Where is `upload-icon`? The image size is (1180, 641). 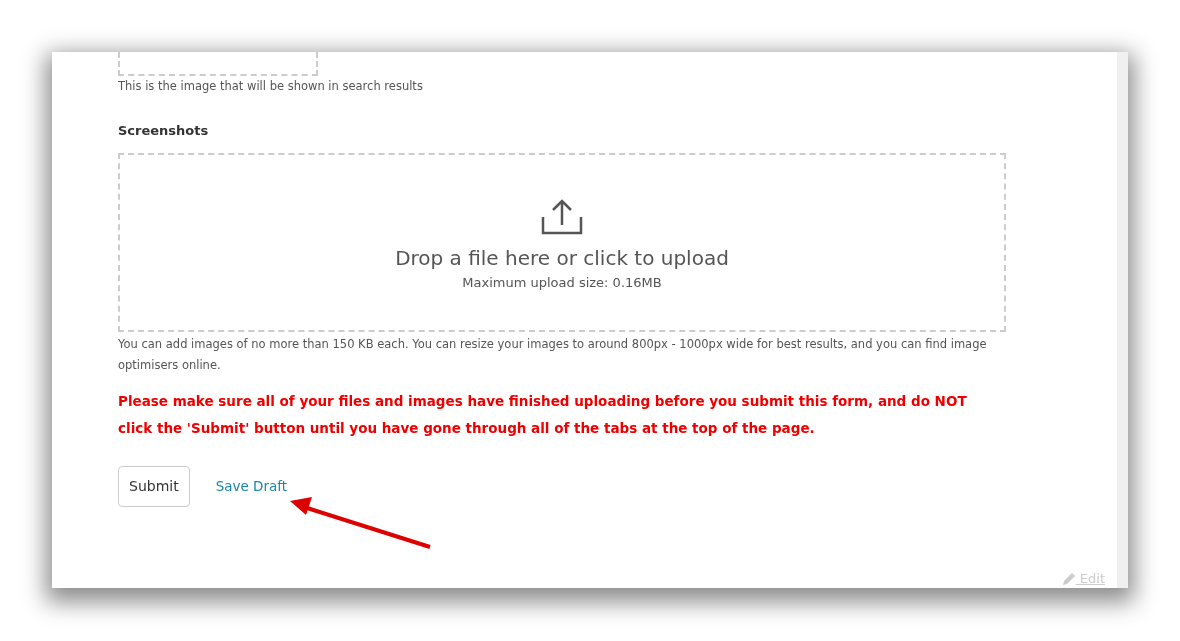
upload-icon is located at coordinates (562, 217).